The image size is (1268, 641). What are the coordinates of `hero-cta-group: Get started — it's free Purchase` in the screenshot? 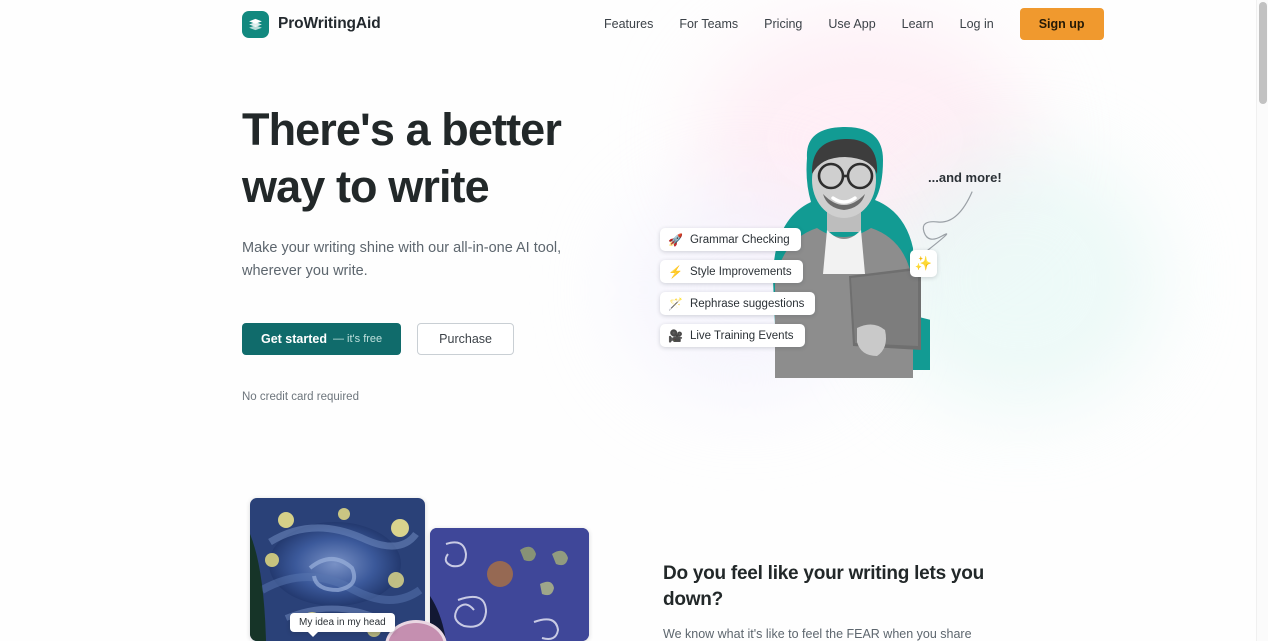 It's located at (442, 339).